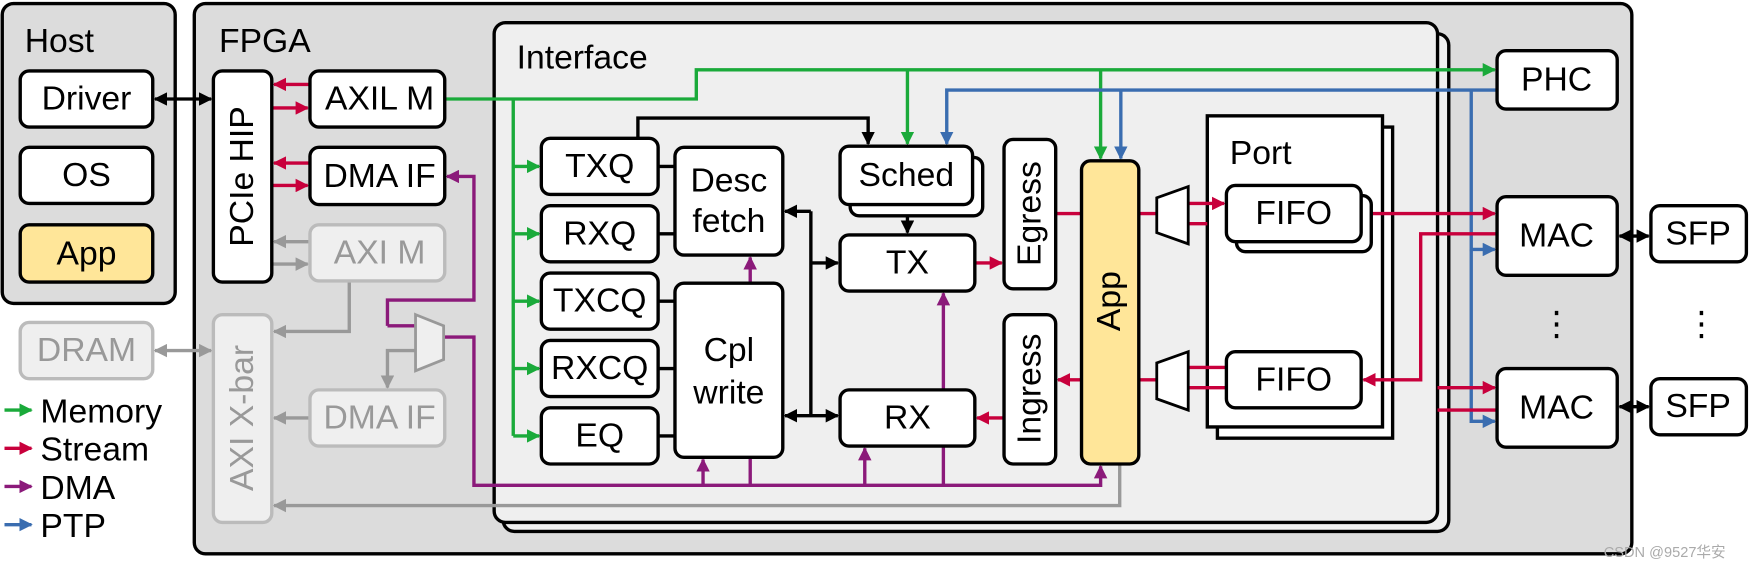 The image size is (1752, 563). I want to click on tx-box: TX, so click(907, 263).